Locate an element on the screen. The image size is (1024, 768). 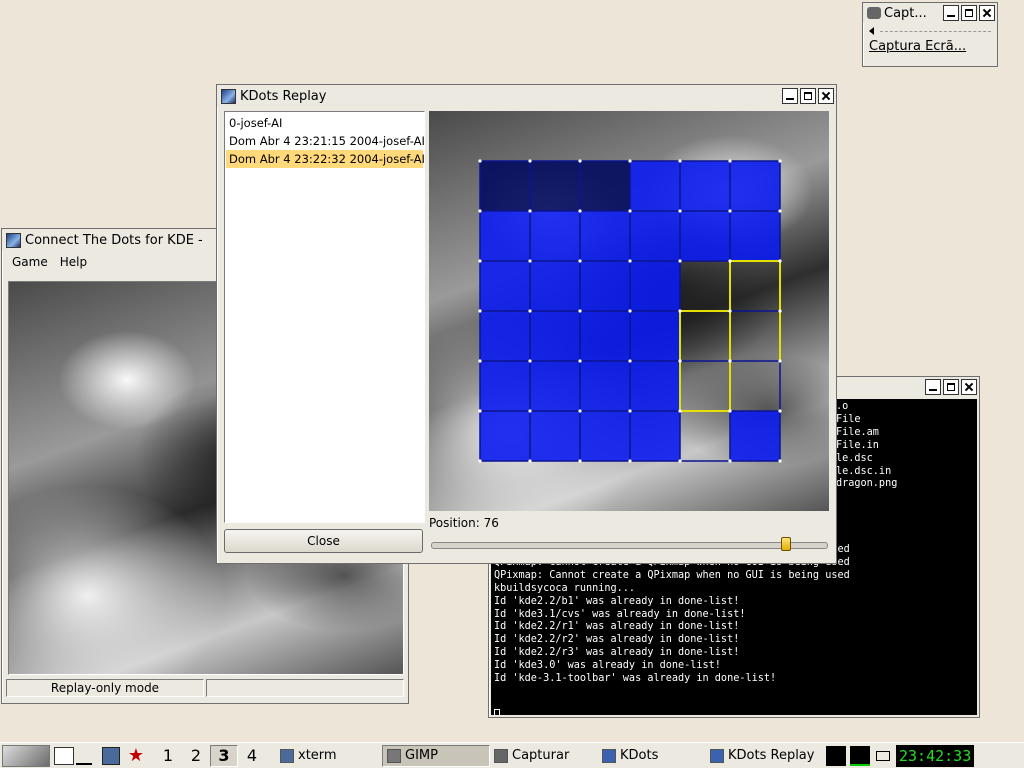
task-label: Capturar is located at coordinates (541, 755).